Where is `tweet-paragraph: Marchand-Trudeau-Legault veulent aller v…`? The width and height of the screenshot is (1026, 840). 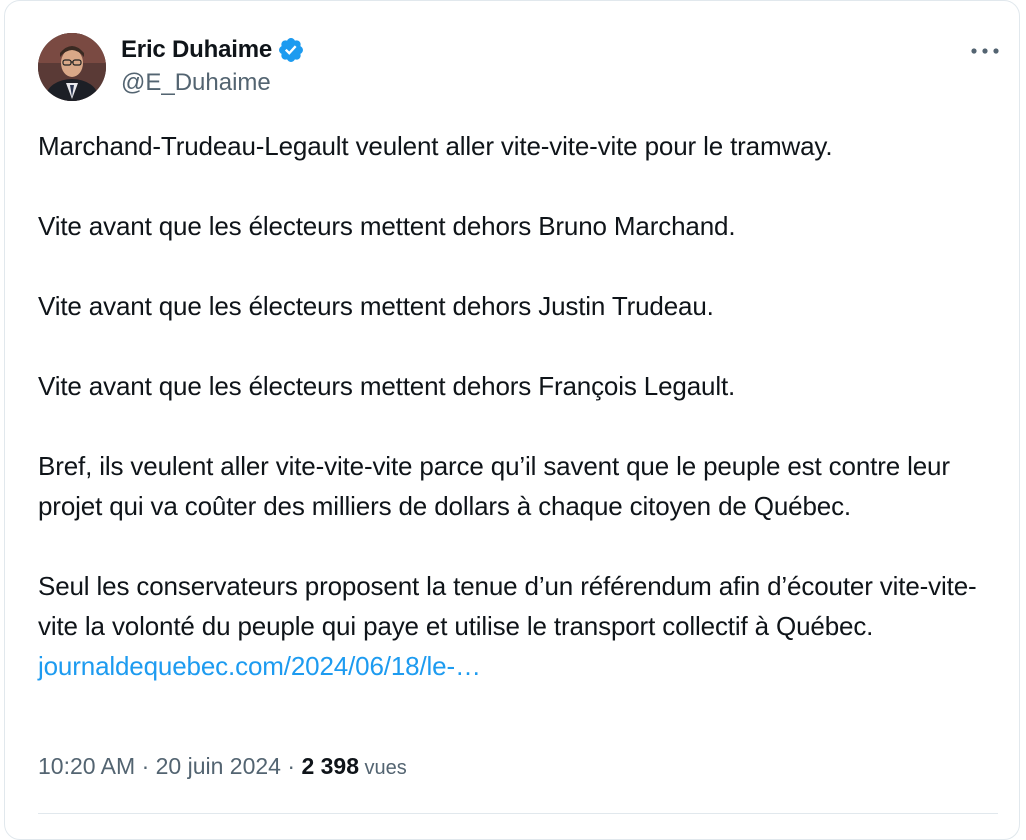 tweet-paragraph: Marchand-Trudeau-Legault veulent aller v… is located at coordinates (435, 146).